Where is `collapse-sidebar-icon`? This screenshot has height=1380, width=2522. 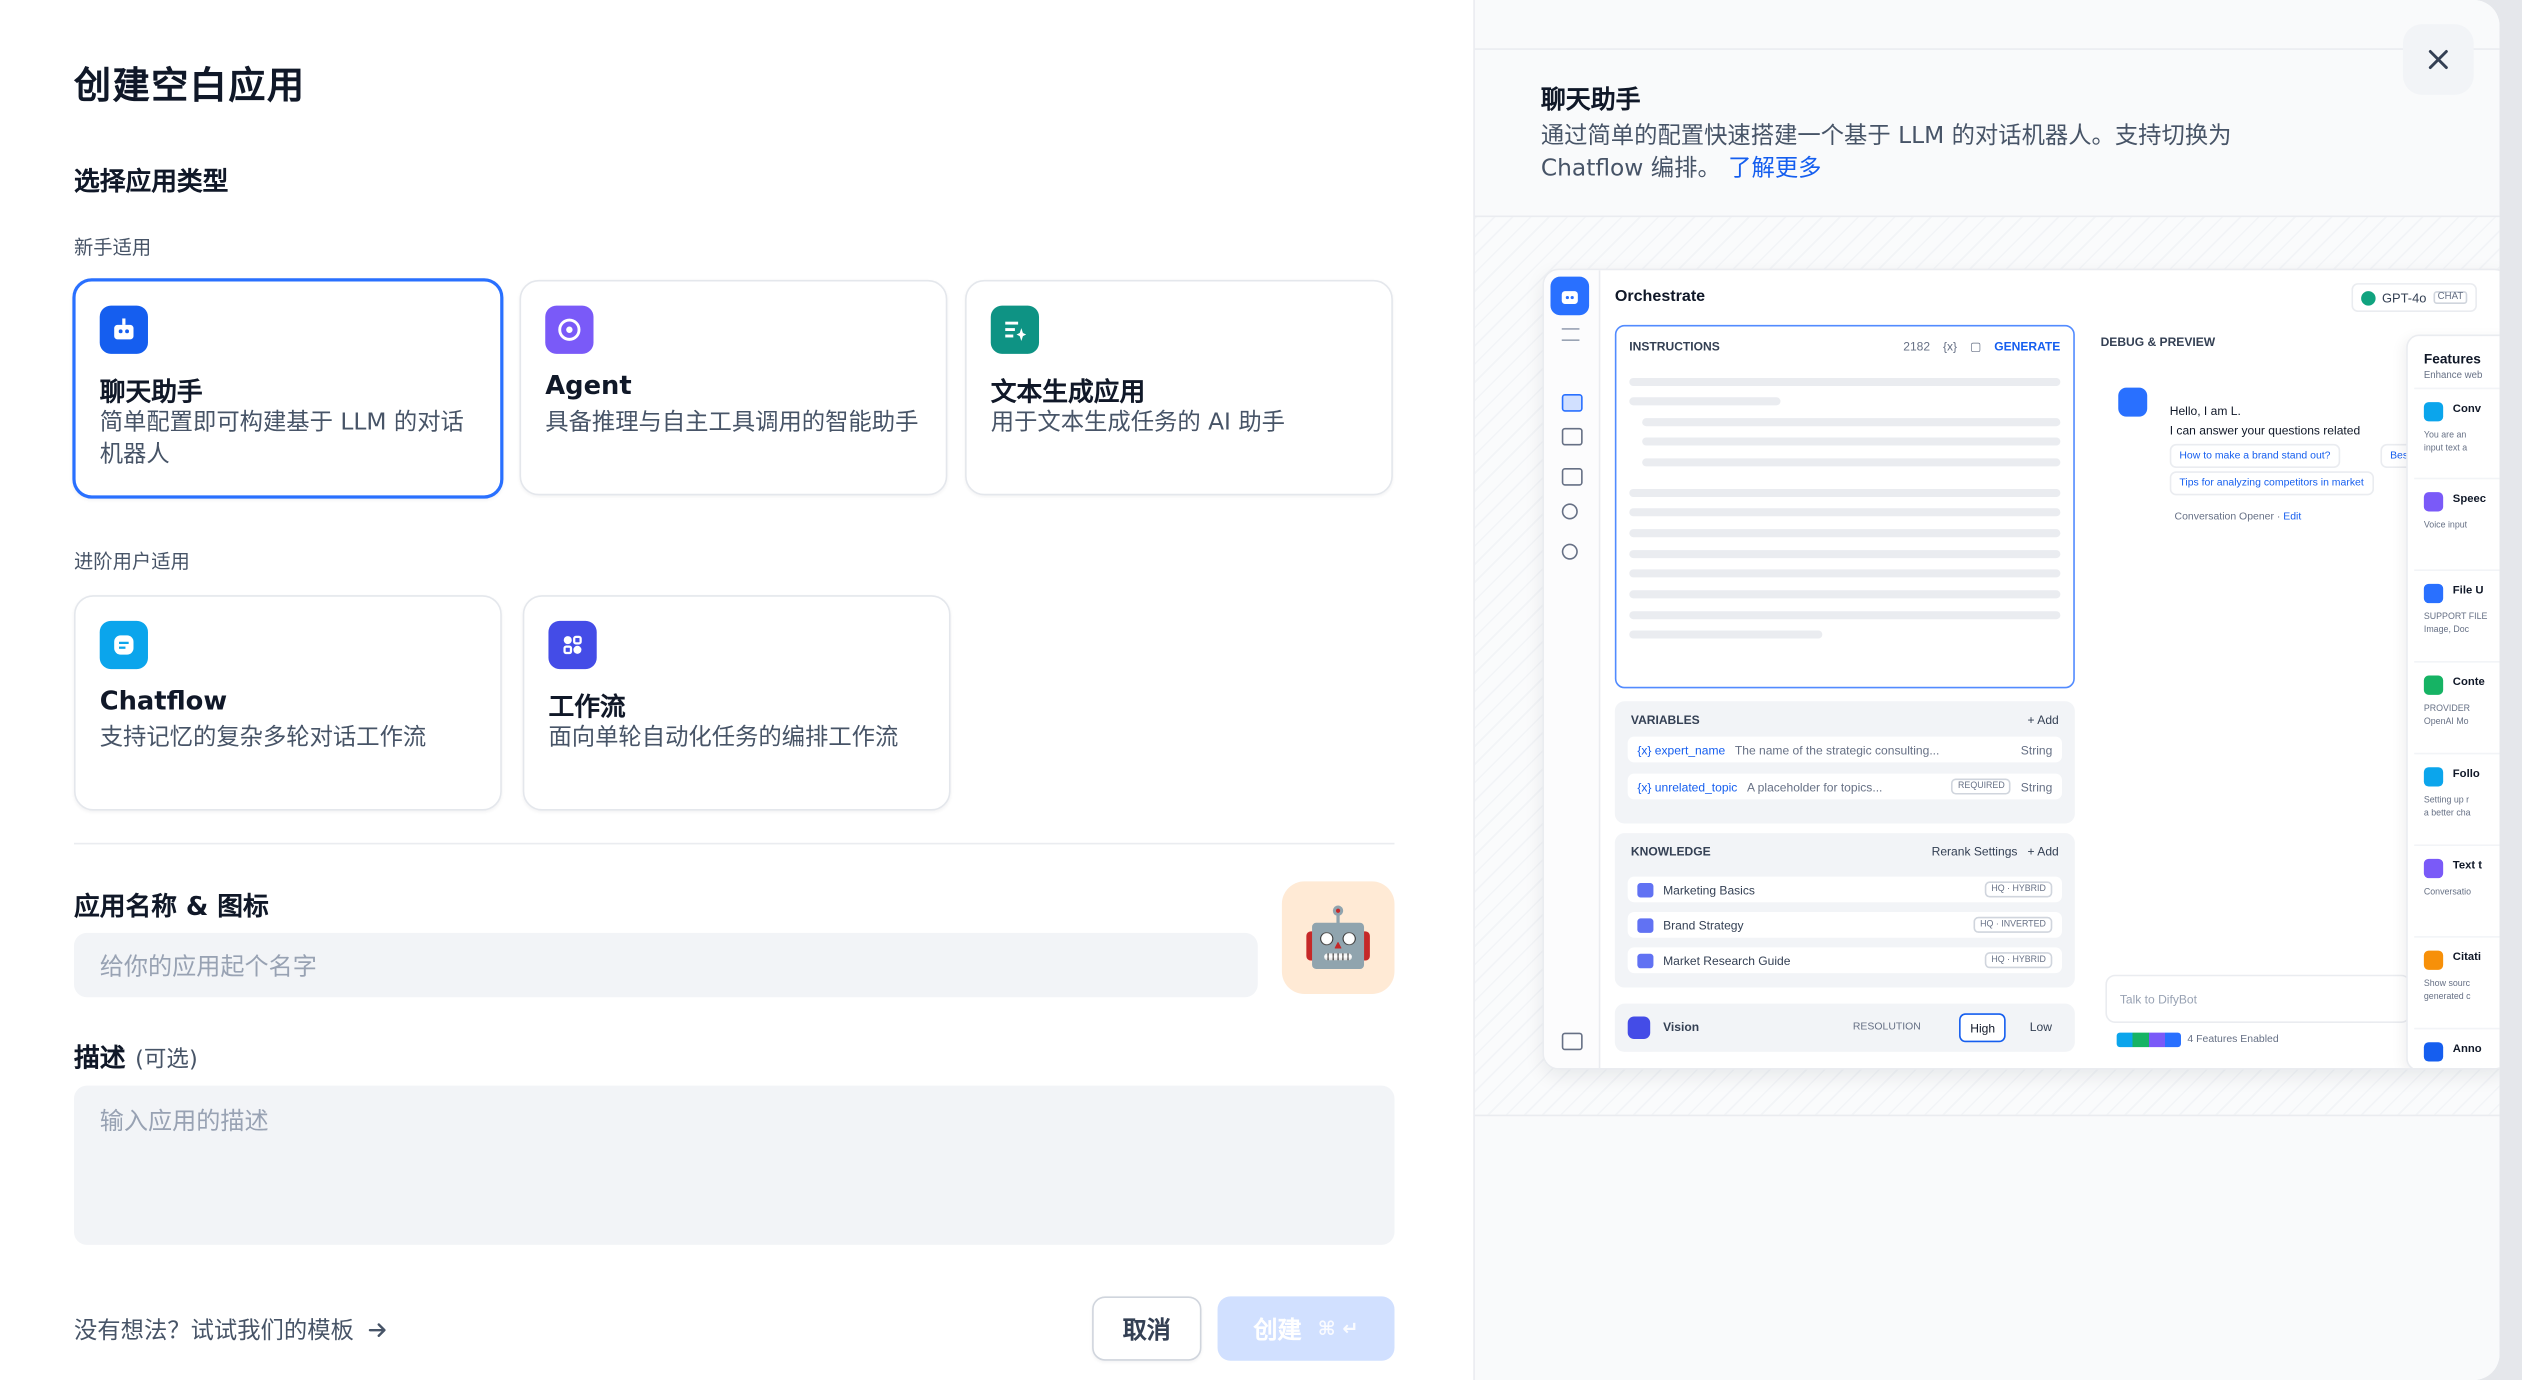
collapse-sidebar-icon is located at coordinates (1572, 1041).